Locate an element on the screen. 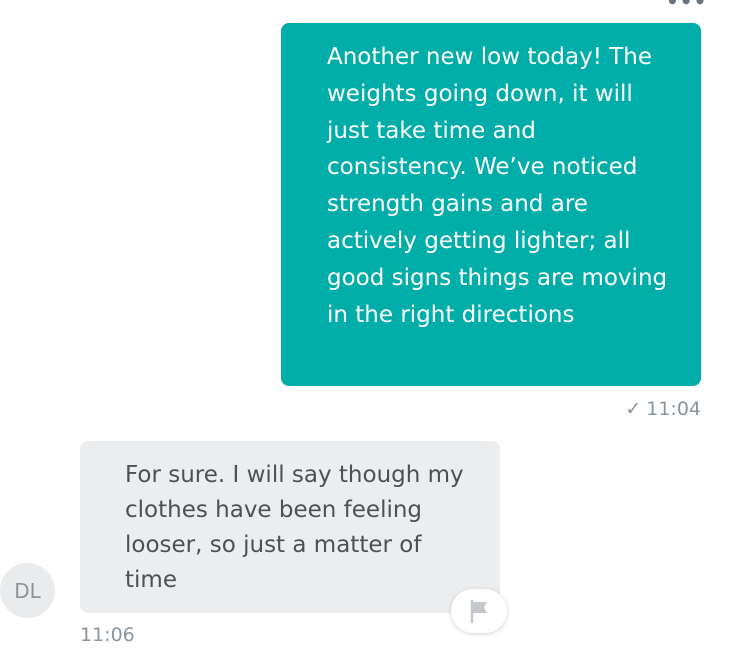 The width and height of the screenshot is (735, 654). more-options-icon: ••• is located at coordinates (686, 5).